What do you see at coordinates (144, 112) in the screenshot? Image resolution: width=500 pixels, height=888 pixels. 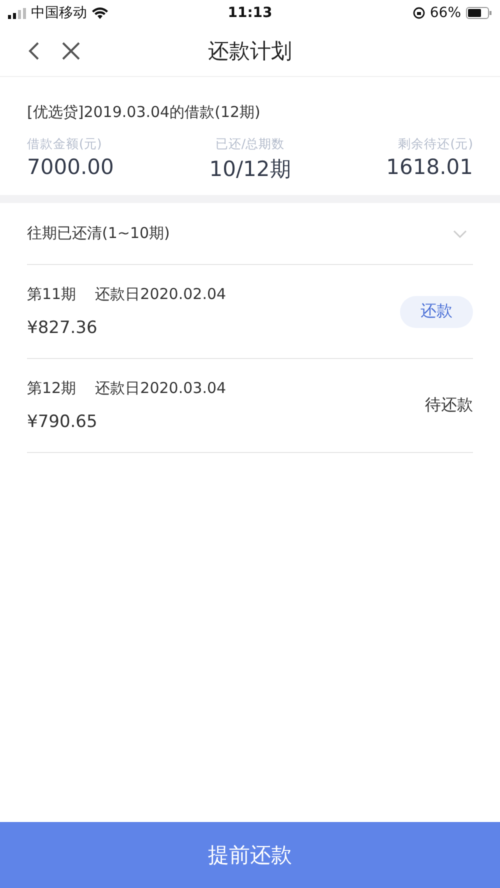 I see `loan-title: [优选贷]2019.03.04的借款(12期)` at bounding box center [144, 112].